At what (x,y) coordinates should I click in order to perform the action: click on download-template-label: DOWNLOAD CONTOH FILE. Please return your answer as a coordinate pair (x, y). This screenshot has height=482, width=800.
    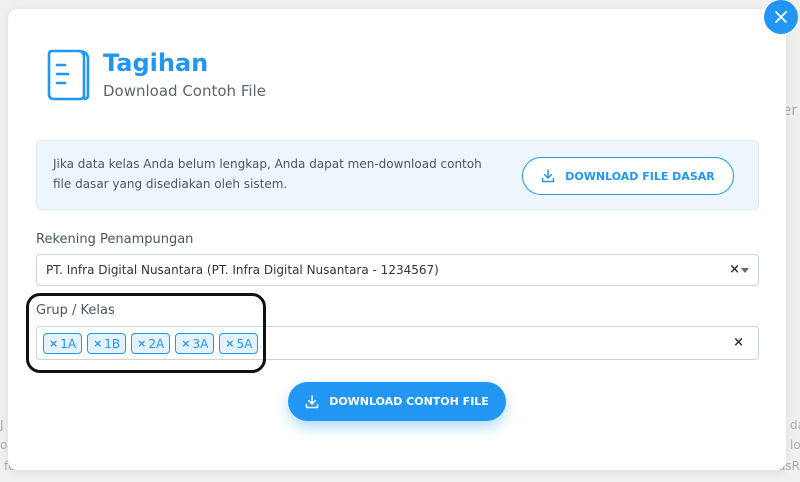
    Looking at the image, I should click on (409, 401).